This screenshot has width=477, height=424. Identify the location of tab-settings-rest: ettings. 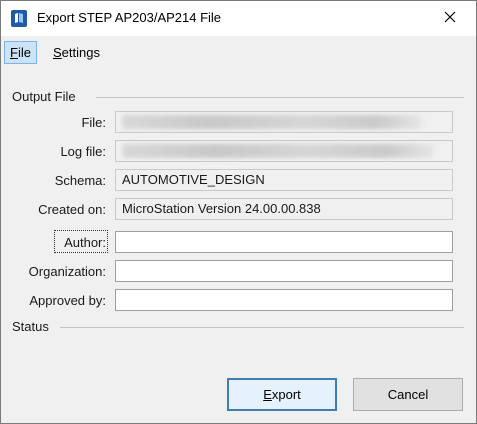
(80, 52).